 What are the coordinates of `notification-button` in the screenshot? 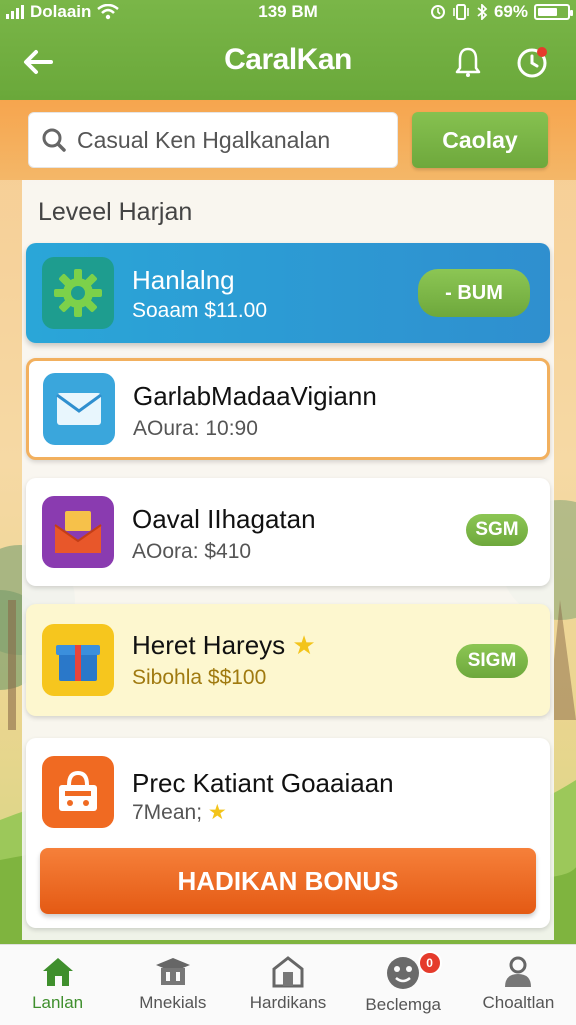 It's located at (468, 62).